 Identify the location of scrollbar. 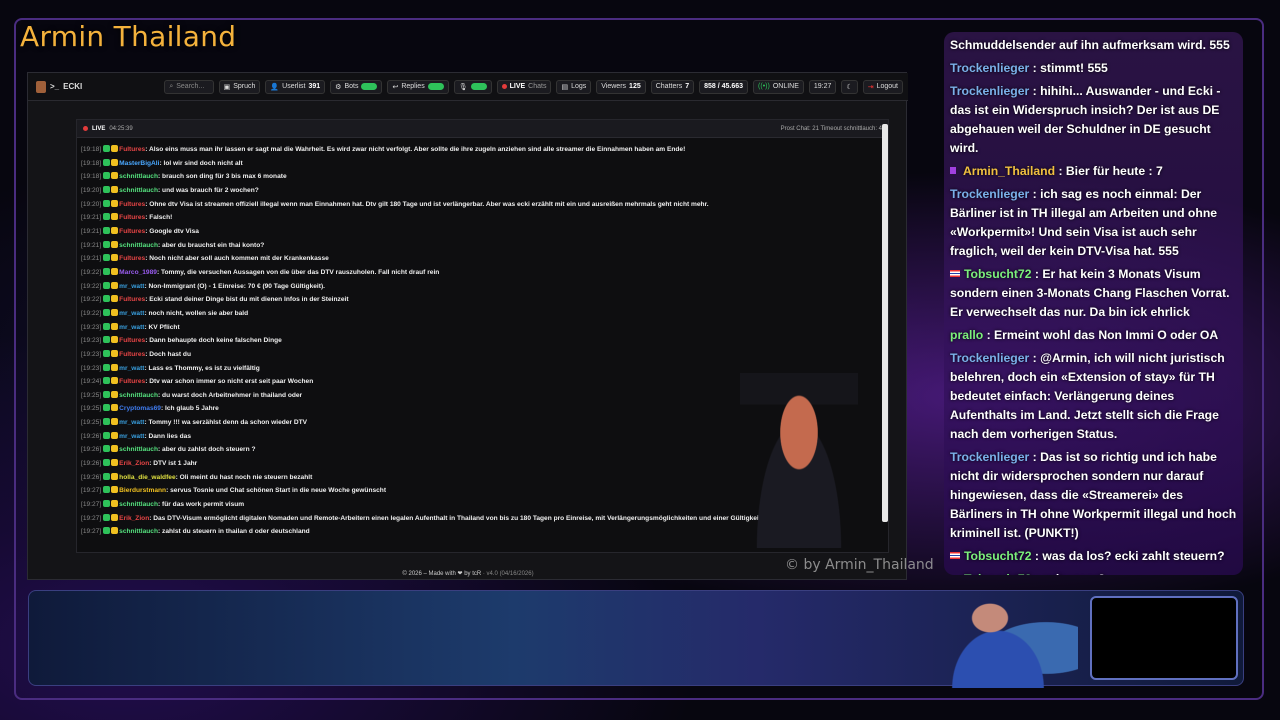
(885, 323).